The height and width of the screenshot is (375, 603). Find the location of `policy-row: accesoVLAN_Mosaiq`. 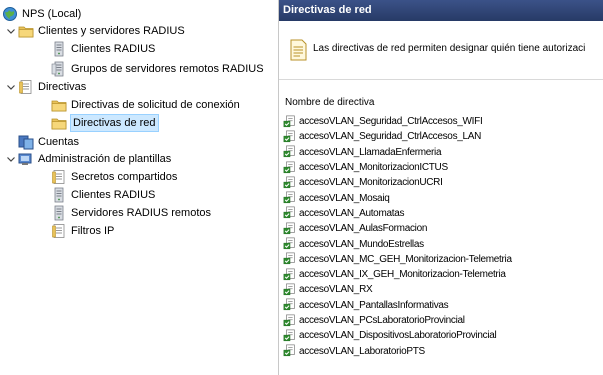

policy-row: accesoVLAN_Mosaiq is located at coordinates (397, 197).